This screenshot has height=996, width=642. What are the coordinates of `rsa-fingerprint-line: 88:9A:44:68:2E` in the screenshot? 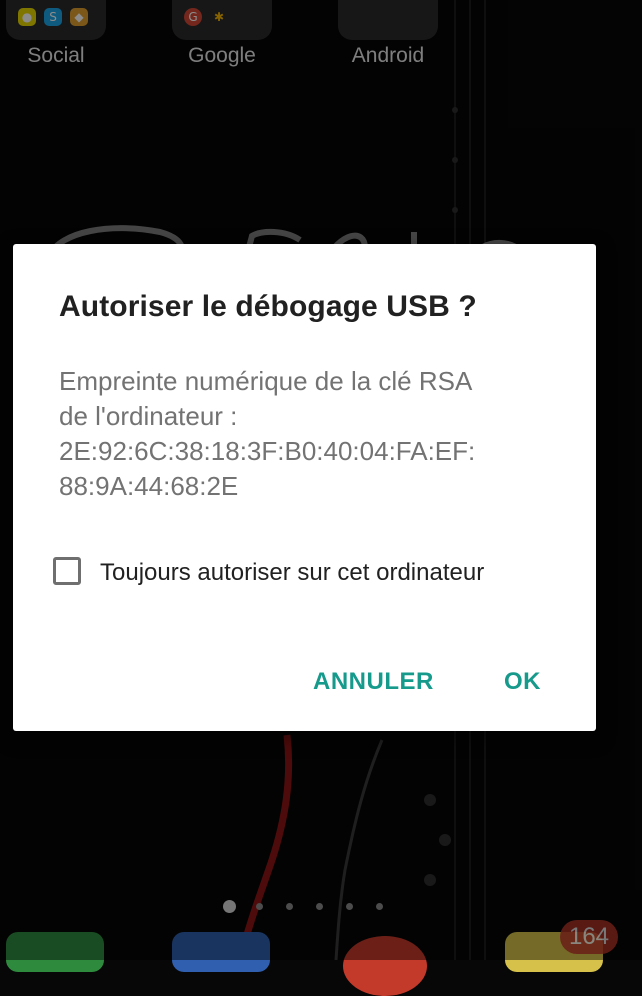 It's located at (149, 486).